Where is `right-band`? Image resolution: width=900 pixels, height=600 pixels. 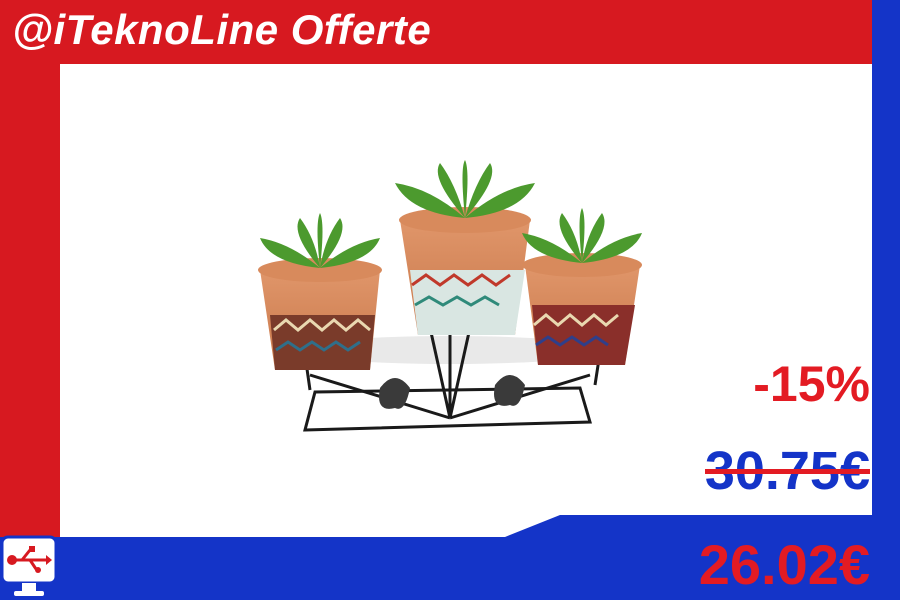 right-band is located at coordinates (886, 300).